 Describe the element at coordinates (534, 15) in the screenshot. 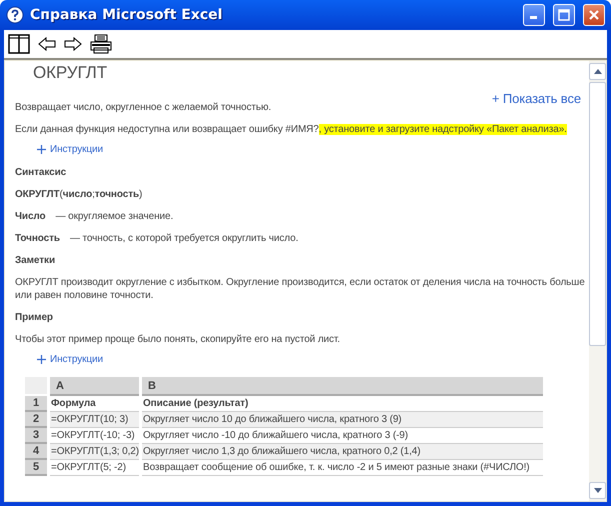

I see `minimize-button` at that location.